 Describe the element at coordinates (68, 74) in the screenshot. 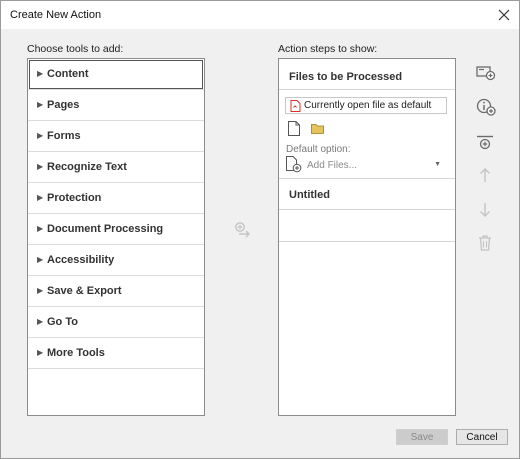

I see `tool-item-label: Content` at that location.